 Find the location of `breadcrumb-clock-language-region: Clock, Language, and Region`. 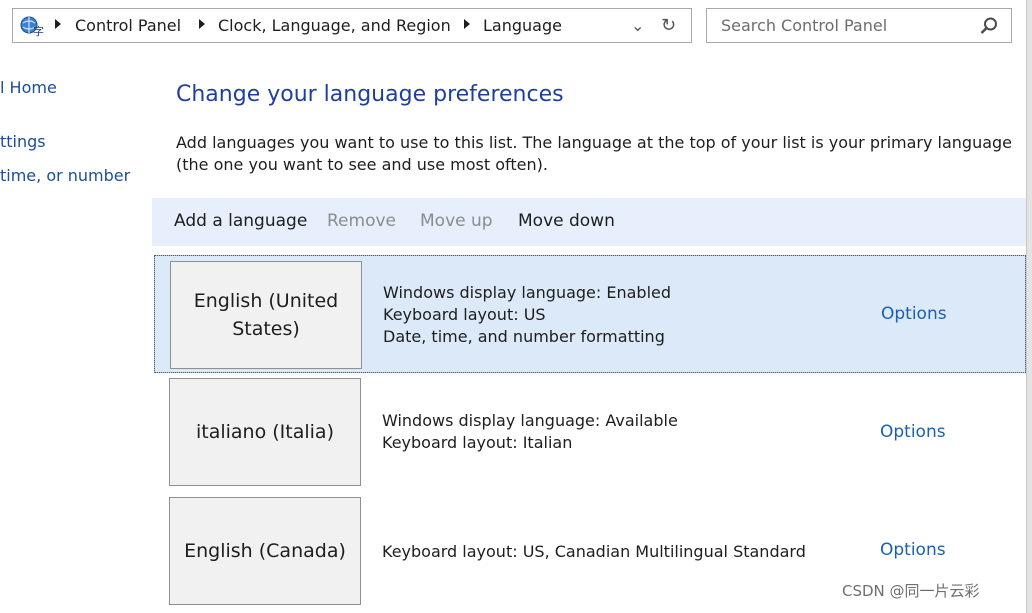

breadcrumb-clock-language-region: Clock, Language, and Region is located at coordinates (334, 25).